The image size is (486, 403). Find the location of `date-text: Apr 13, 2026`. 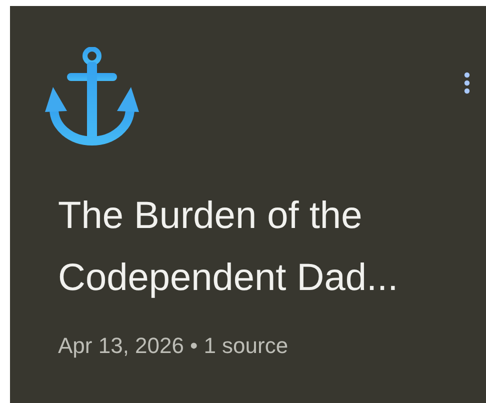

date-text: Apr 13, 2026 is located at coordinates (121, 346).